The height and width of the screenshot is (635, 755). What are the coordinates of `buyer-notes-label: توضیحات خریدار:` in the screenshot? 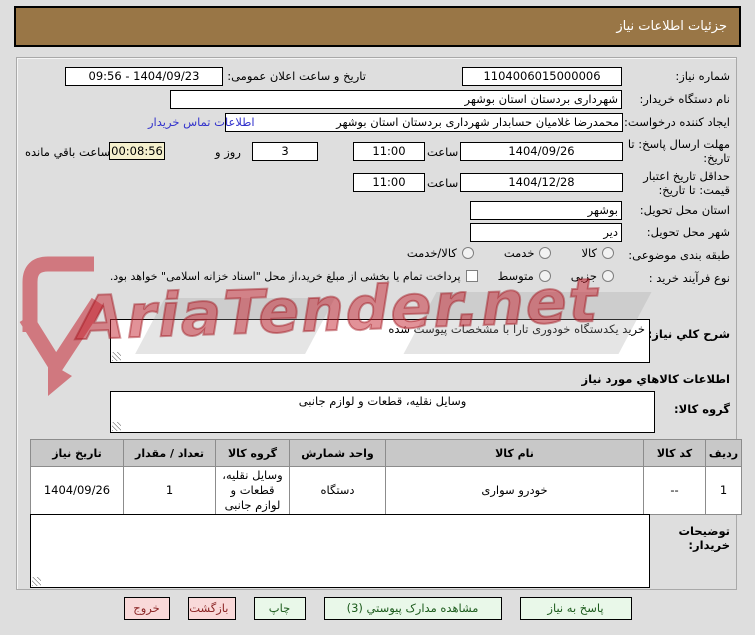 It's located at (704, 538).